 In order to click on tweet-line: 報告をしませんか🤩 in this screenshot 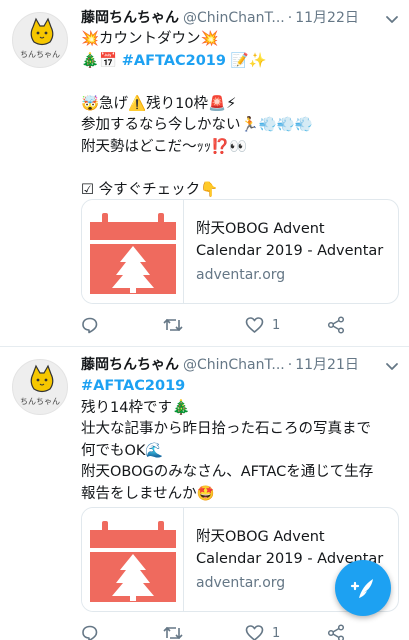, I will do `click(148, 493)`.